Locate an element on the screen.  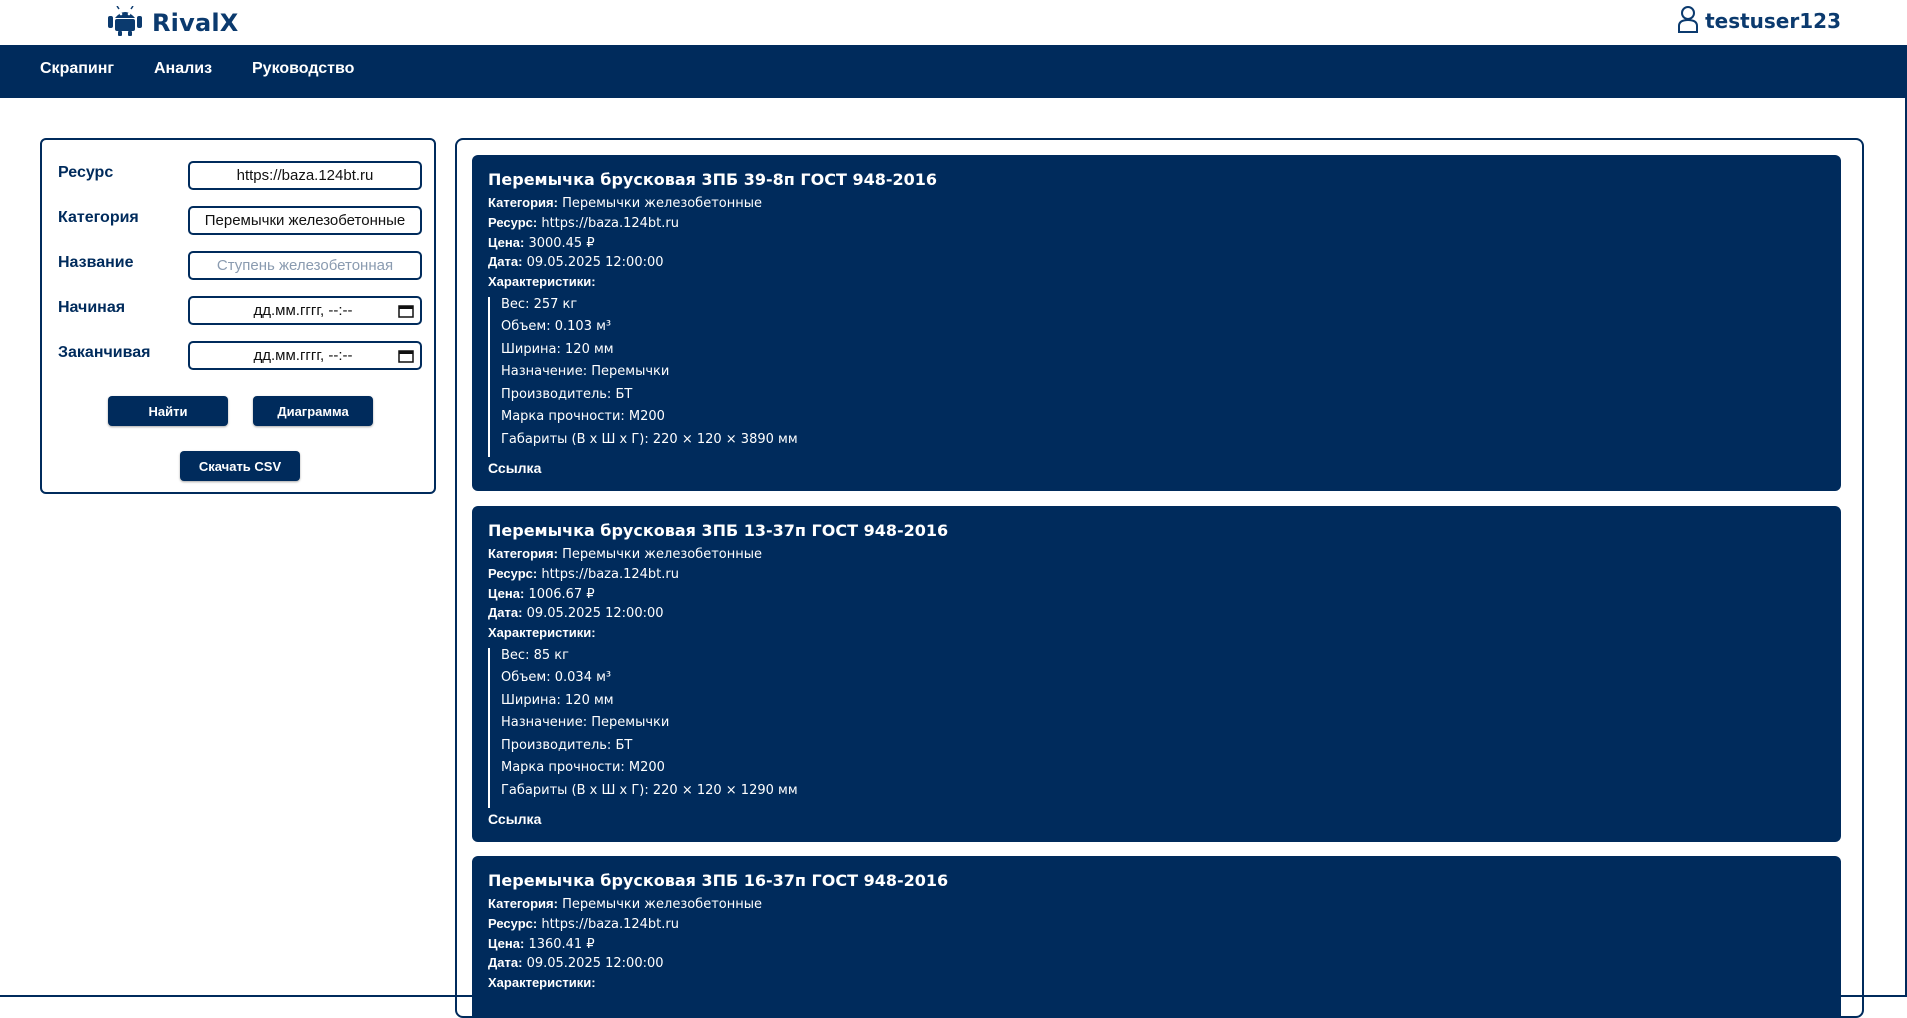
end-date-placeholder: дд.мм.гггг, --:-- is located at coordinates (303, 355).